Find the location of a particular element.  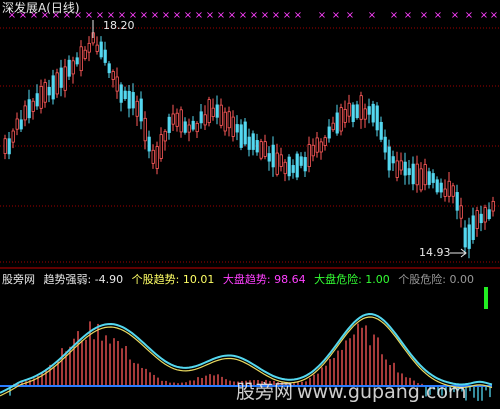

watermark-cn: 股旁网 is located at coordinates (265, 392).